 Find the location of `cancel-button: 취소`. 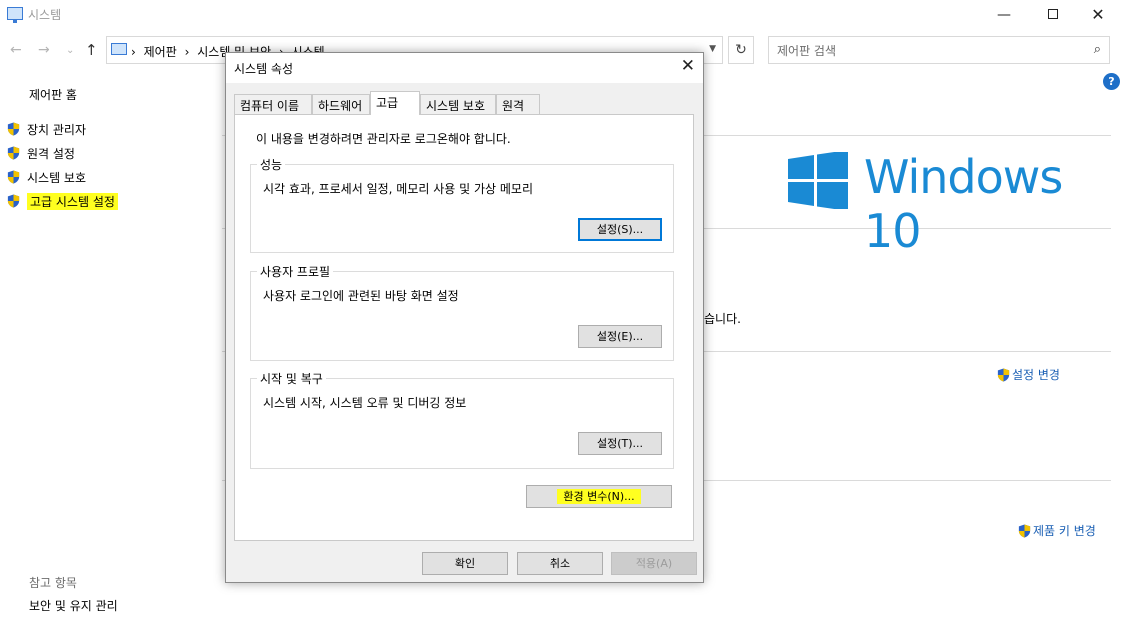

cancel-button: 취소 is located at coordinates (560, 563).